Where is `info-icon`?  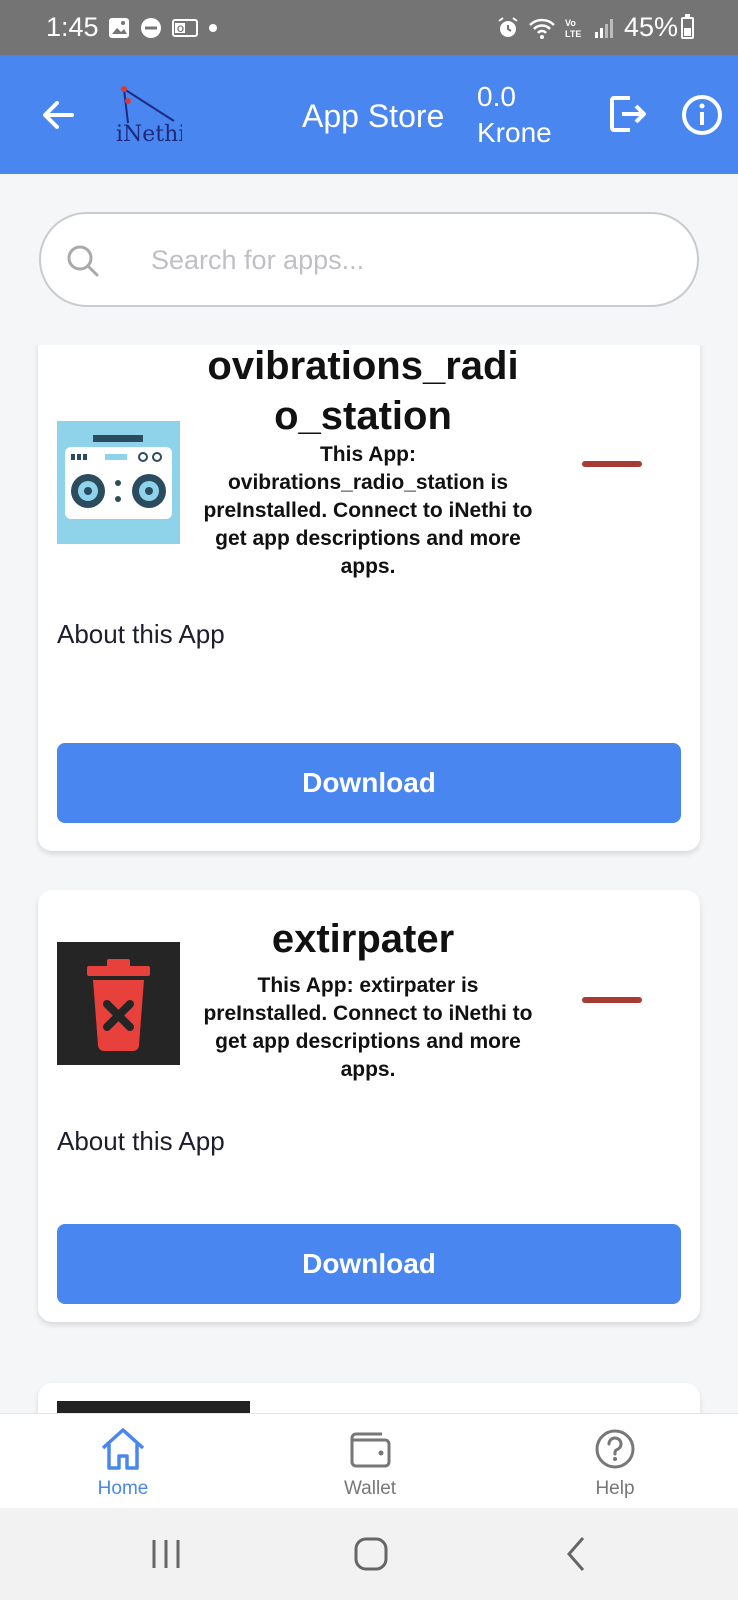 info-icon is located at coordinates (702, 115).